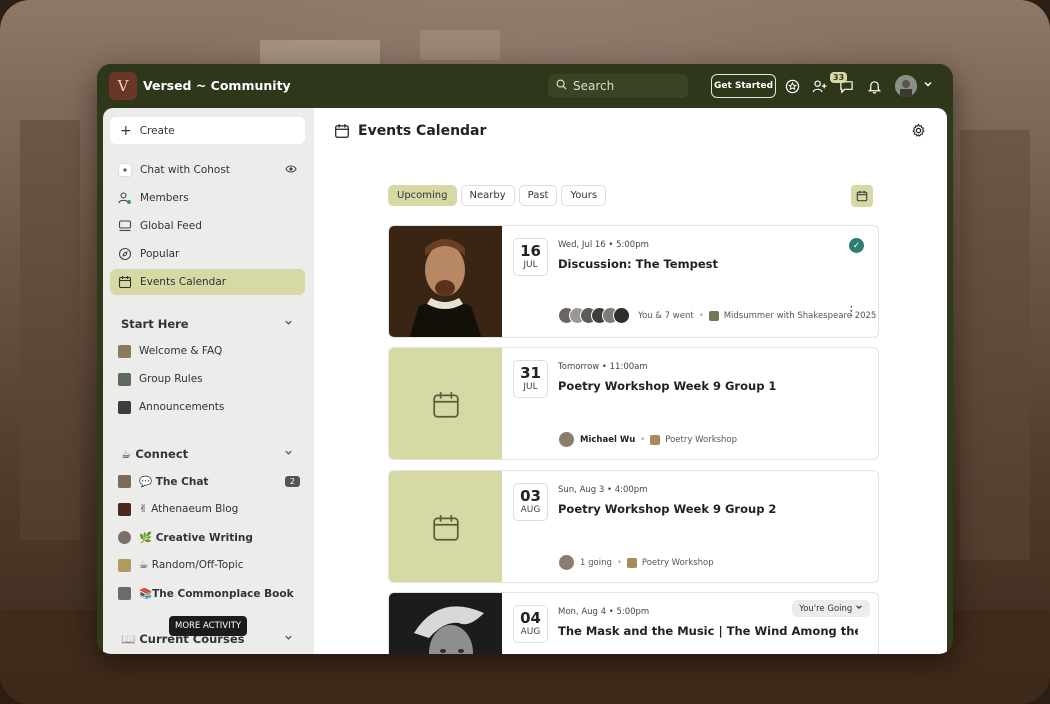 The image size is (1050, 704). I want to click on writing-thumbnail-icon, so click(124, 537).